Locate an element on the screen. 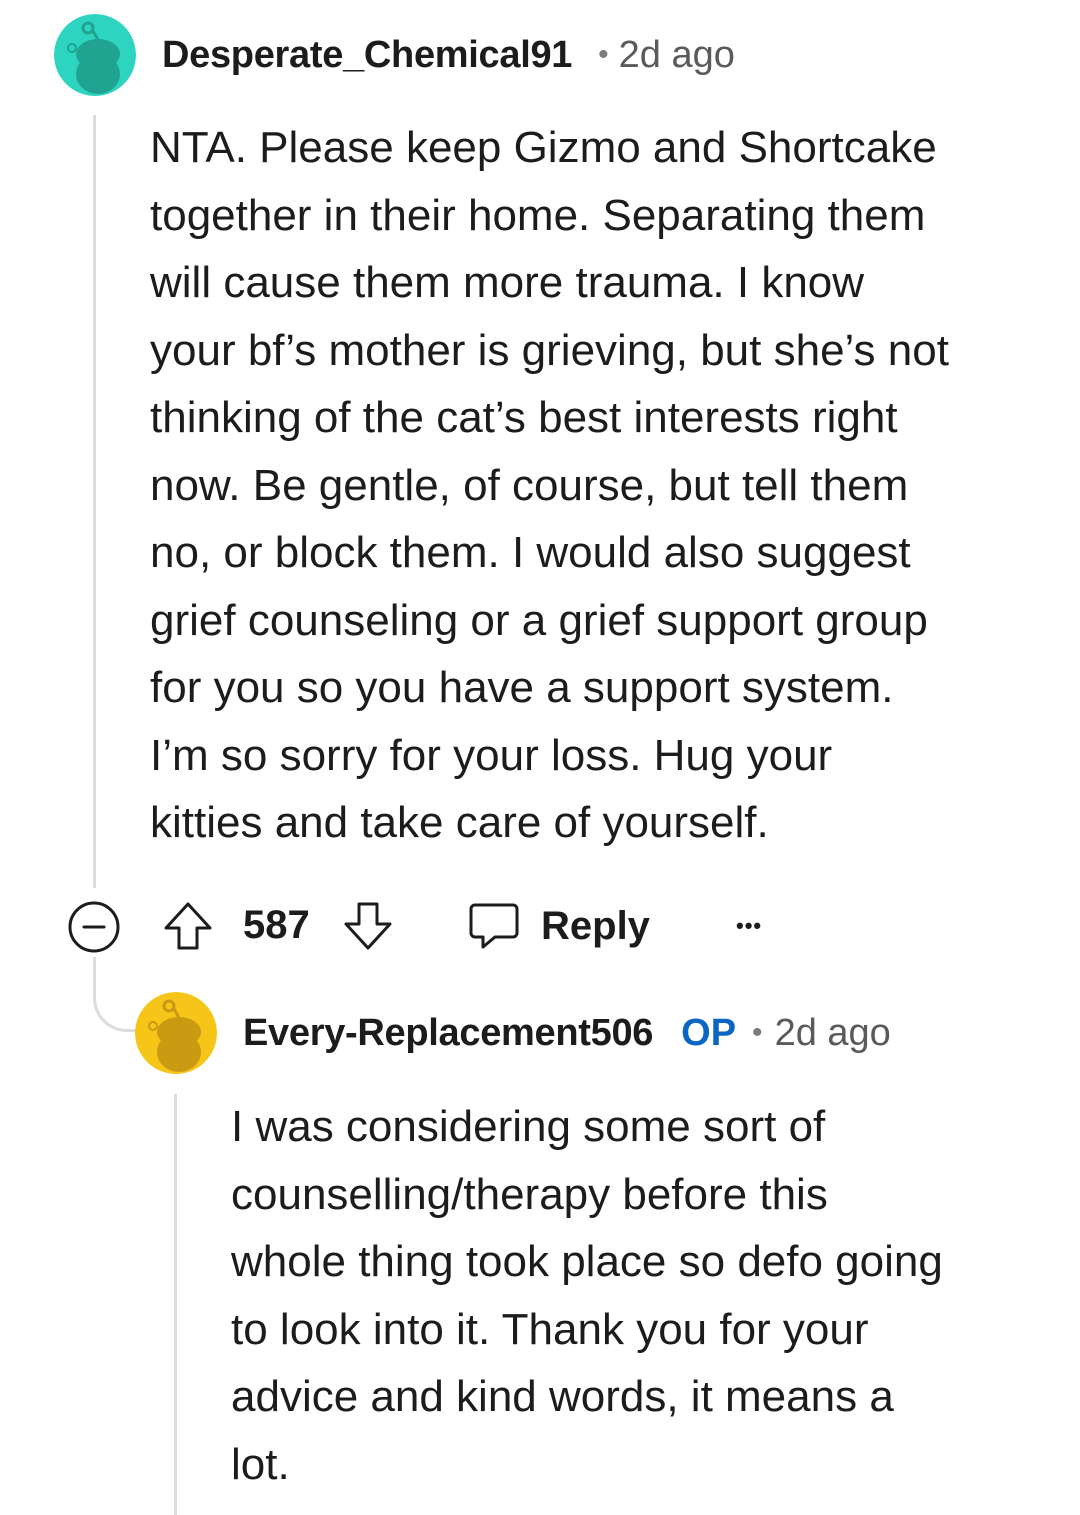 This screenshot has height=1515, width=1080. comment-body-line: will cause them more trauma. I know is located at coordinates (507, 282).